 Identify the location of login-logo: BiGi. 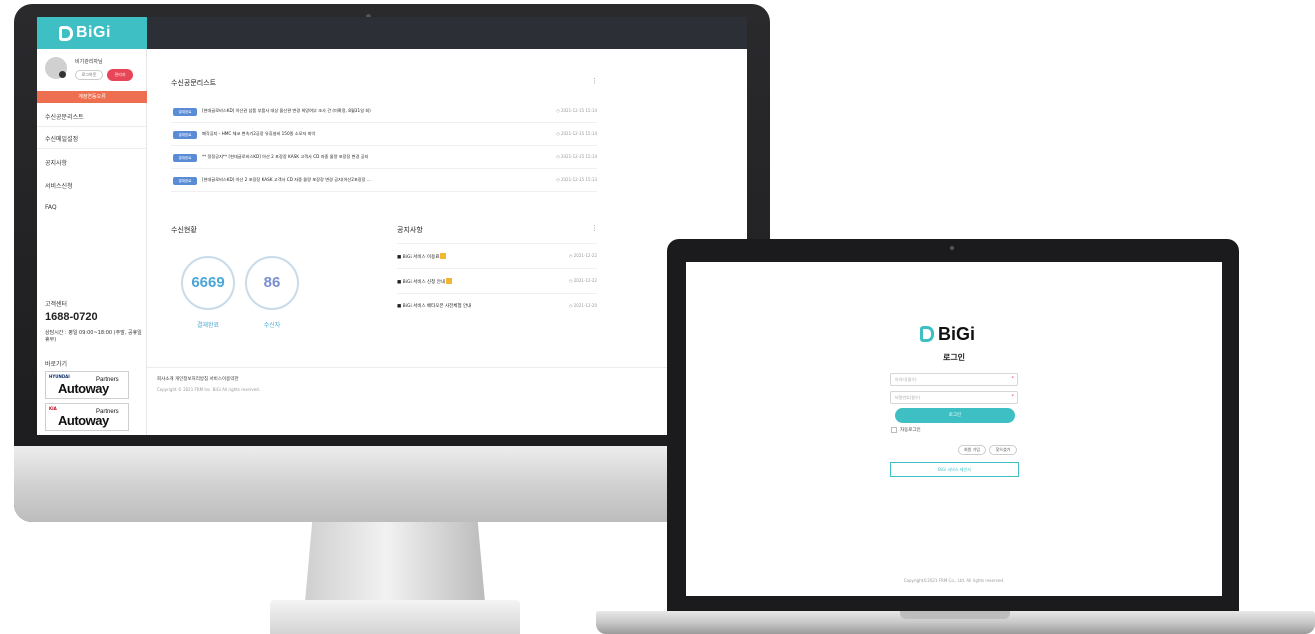
(947, 334).